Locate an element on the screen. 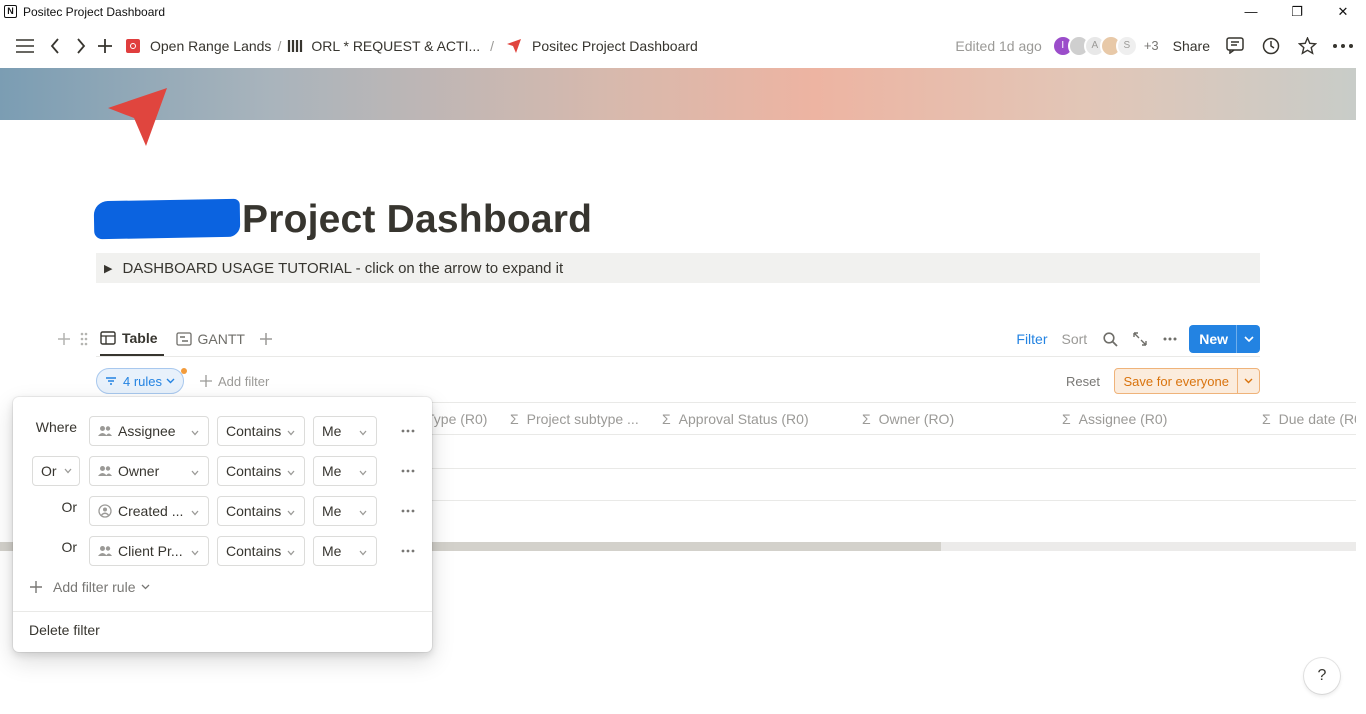 The width and height of the screenshot is (1366, 714). column-header-approval-status: Σ Approval Status (R0) is located at coordinates (735, 418).